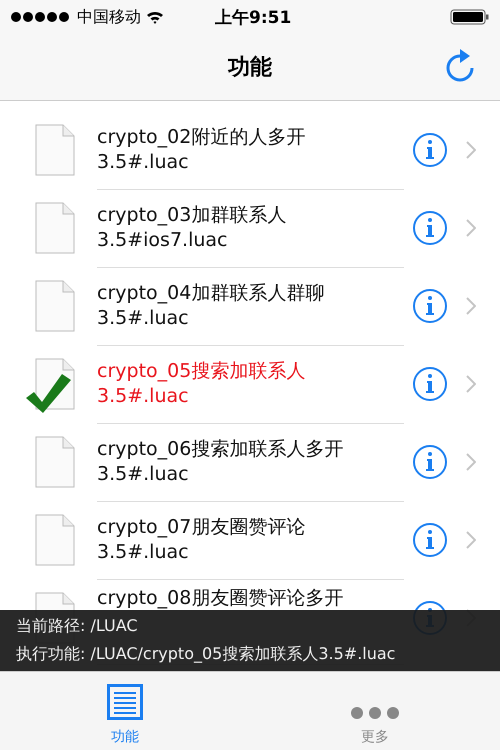  Describe the element at coordinates (375, 713) in the screenshot. I see `more-icon` at that location.